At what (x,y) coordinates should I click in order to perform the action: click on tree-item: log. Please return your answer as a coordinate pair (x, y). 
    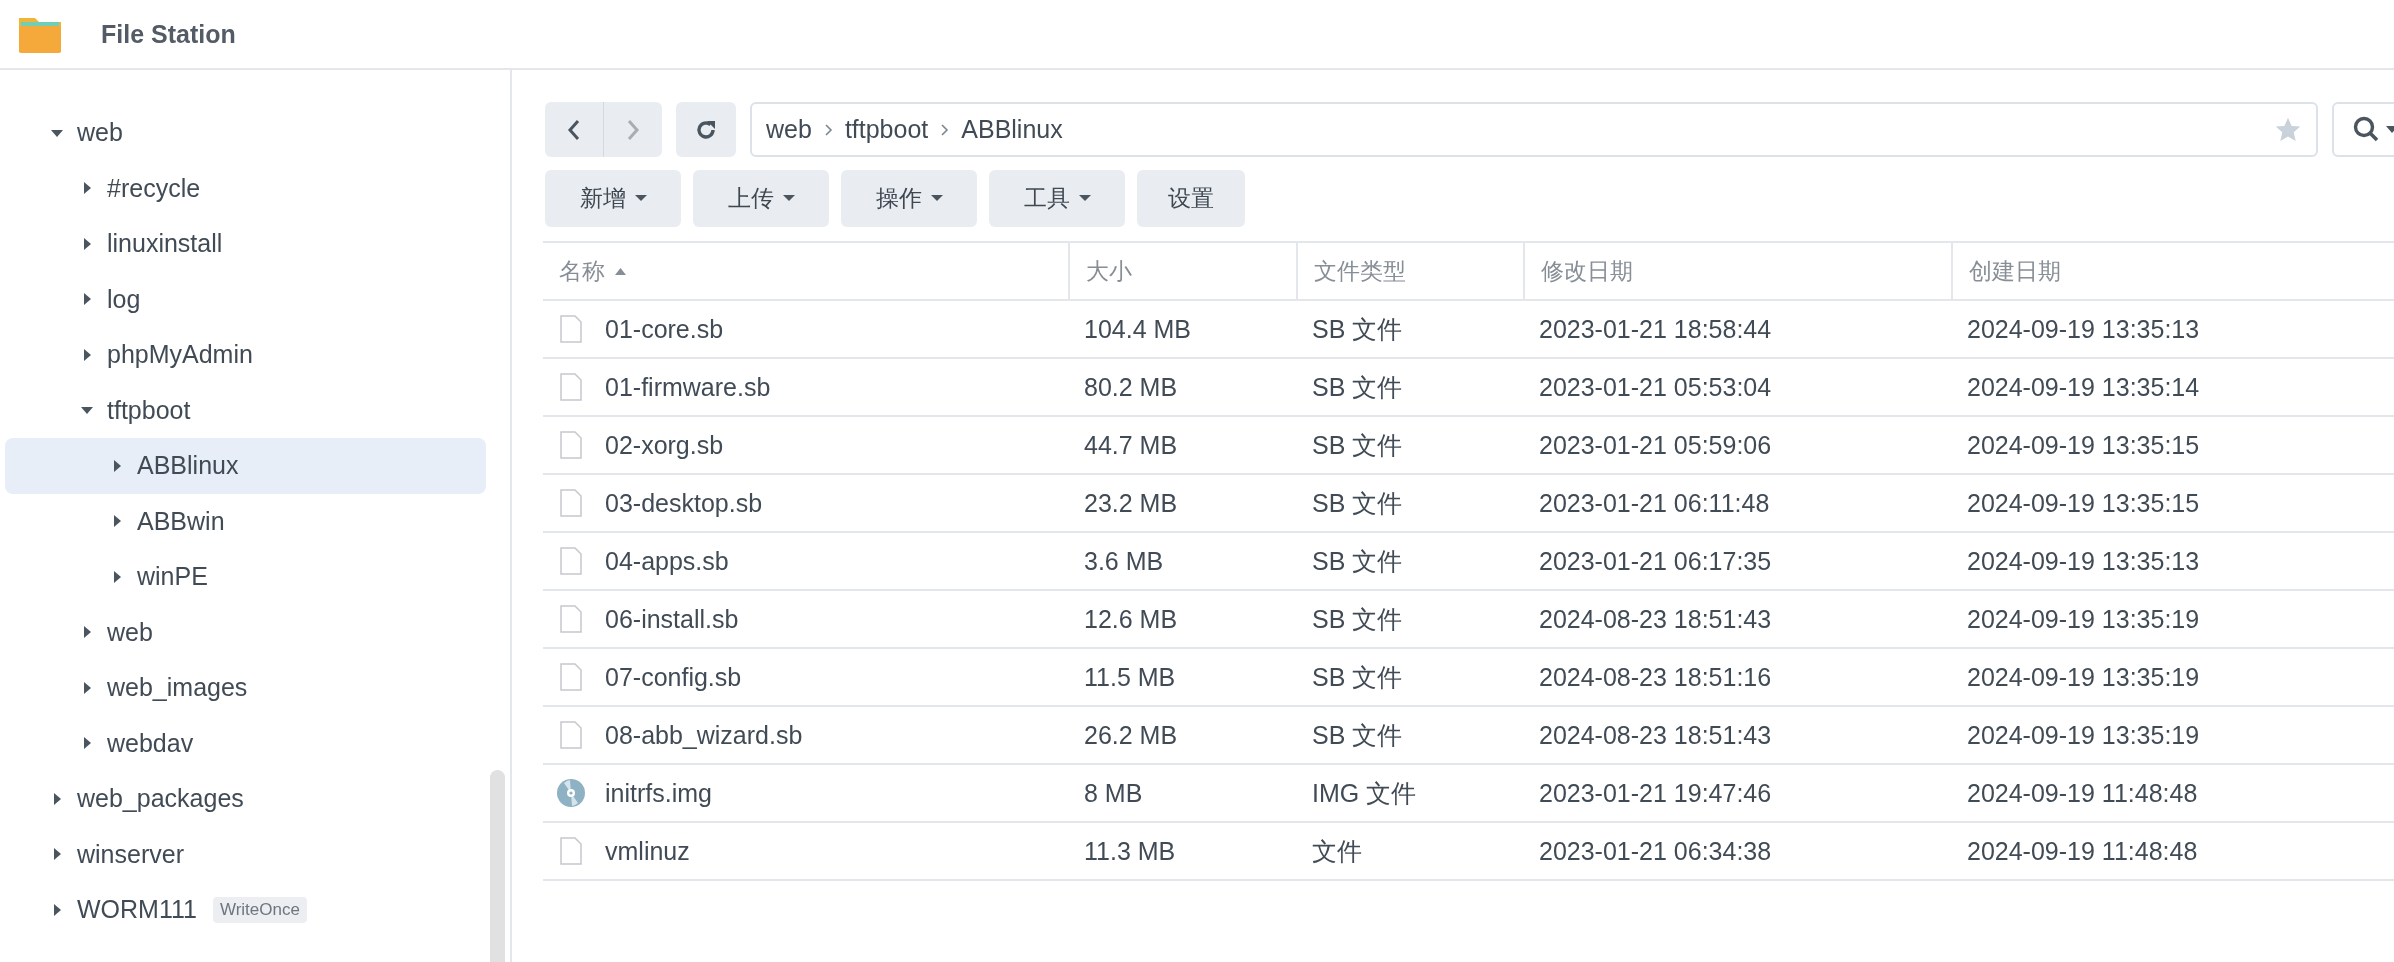
    Looking at the image, I should click on (245, 299).